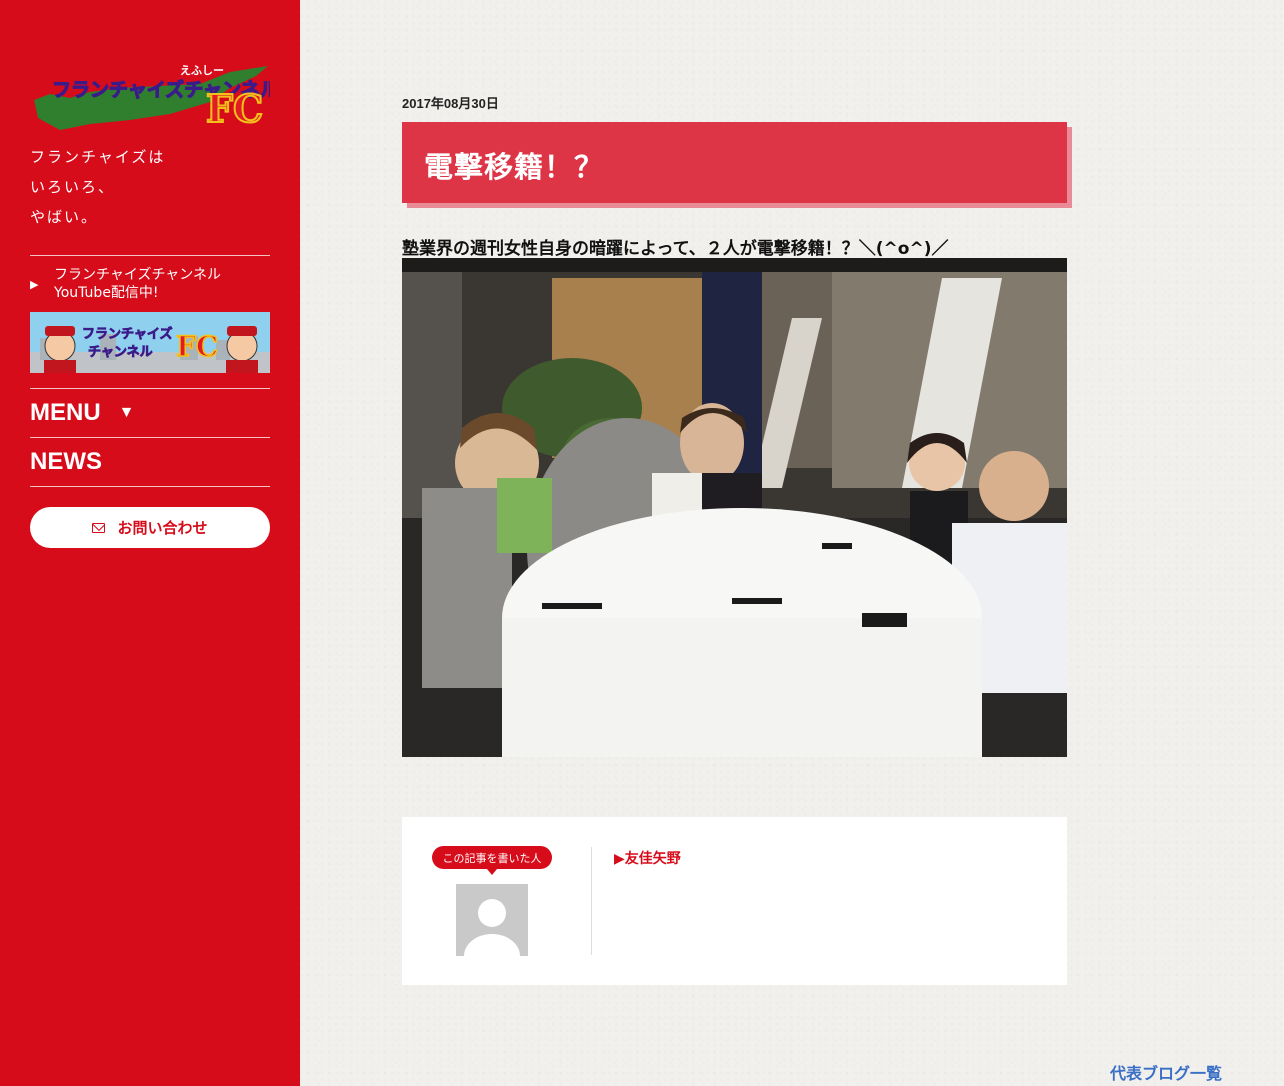  Describe the element at coordinates (450, 103) in the screenshot. I see `article-date: 2017年08月30日` at that location.